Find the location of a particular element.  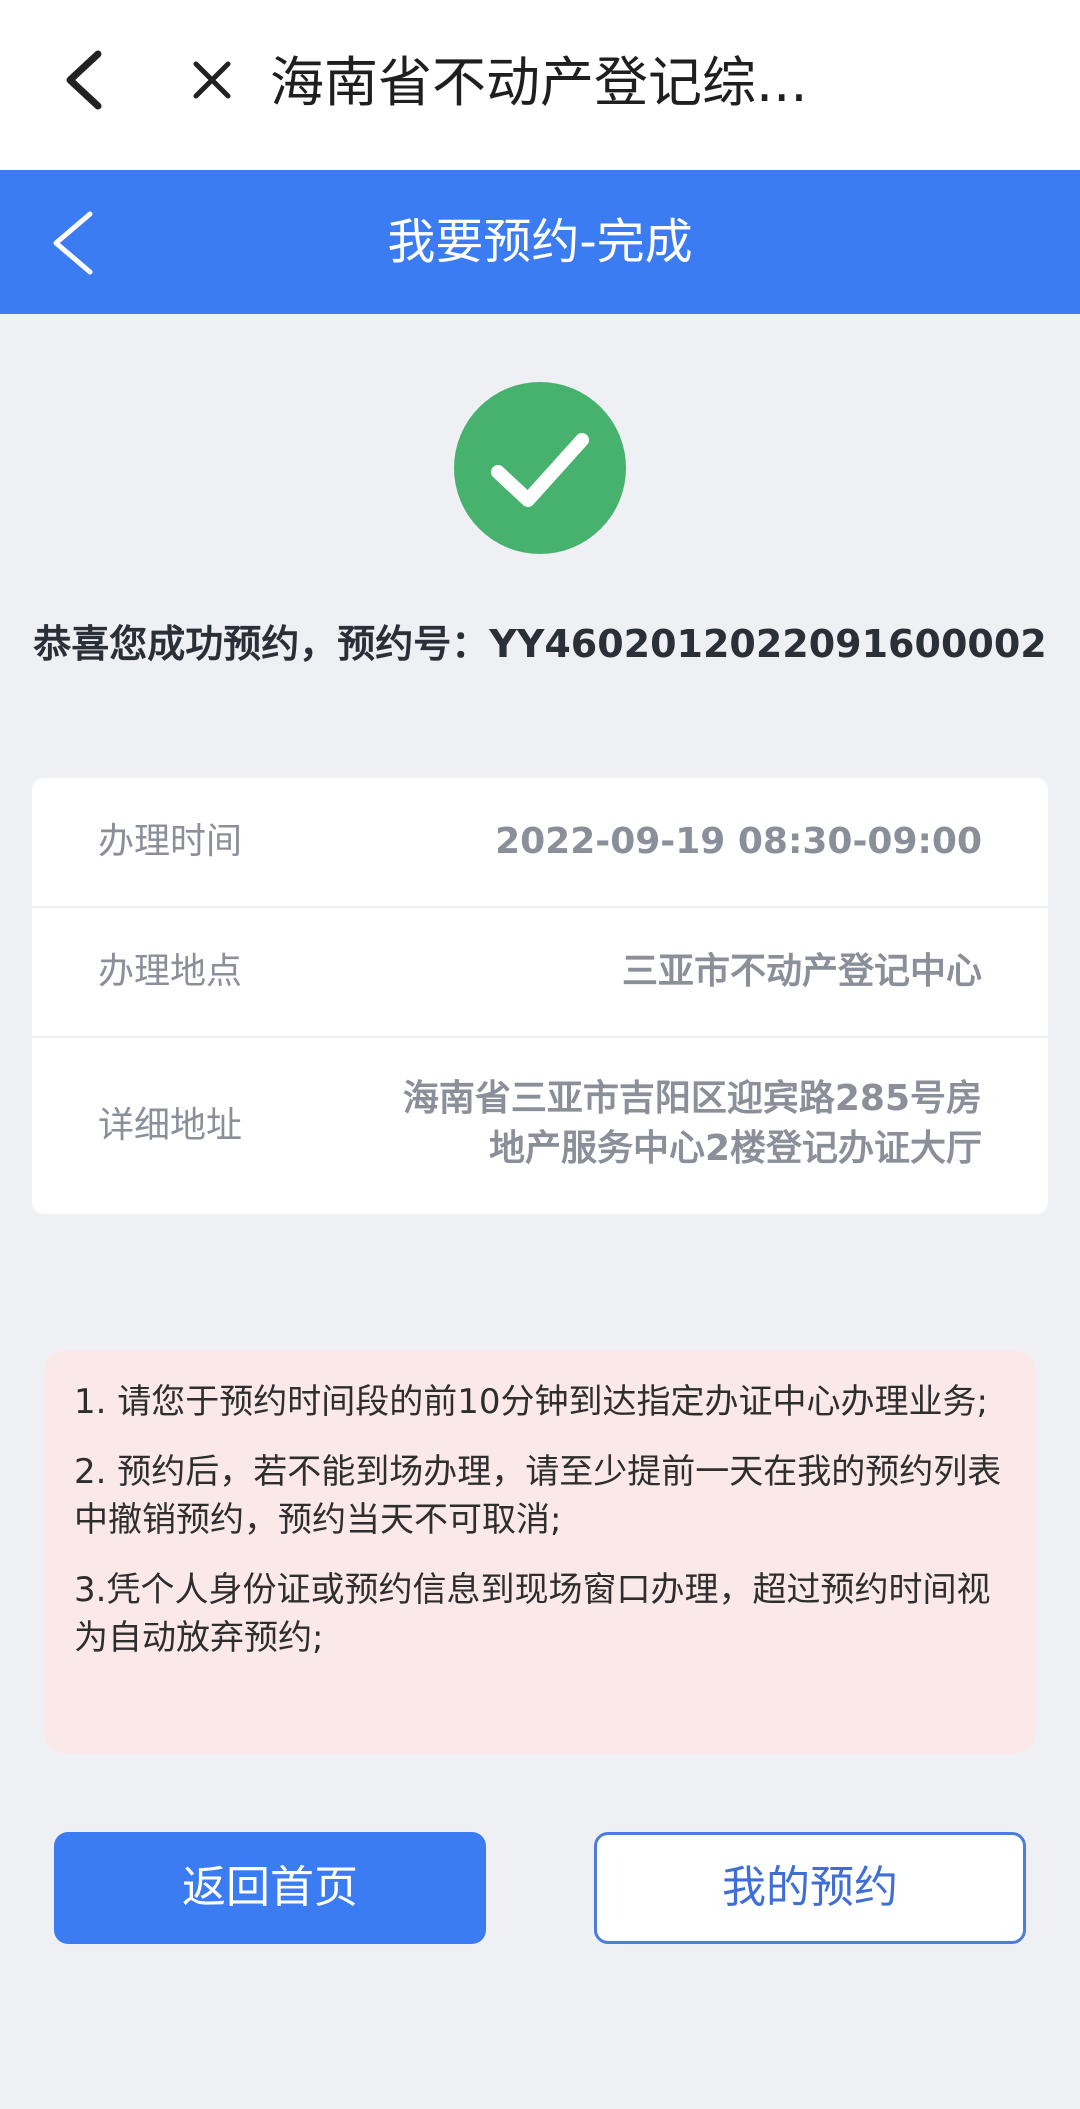

detail-label: 办理地点 is located at coordinates (170, 971).